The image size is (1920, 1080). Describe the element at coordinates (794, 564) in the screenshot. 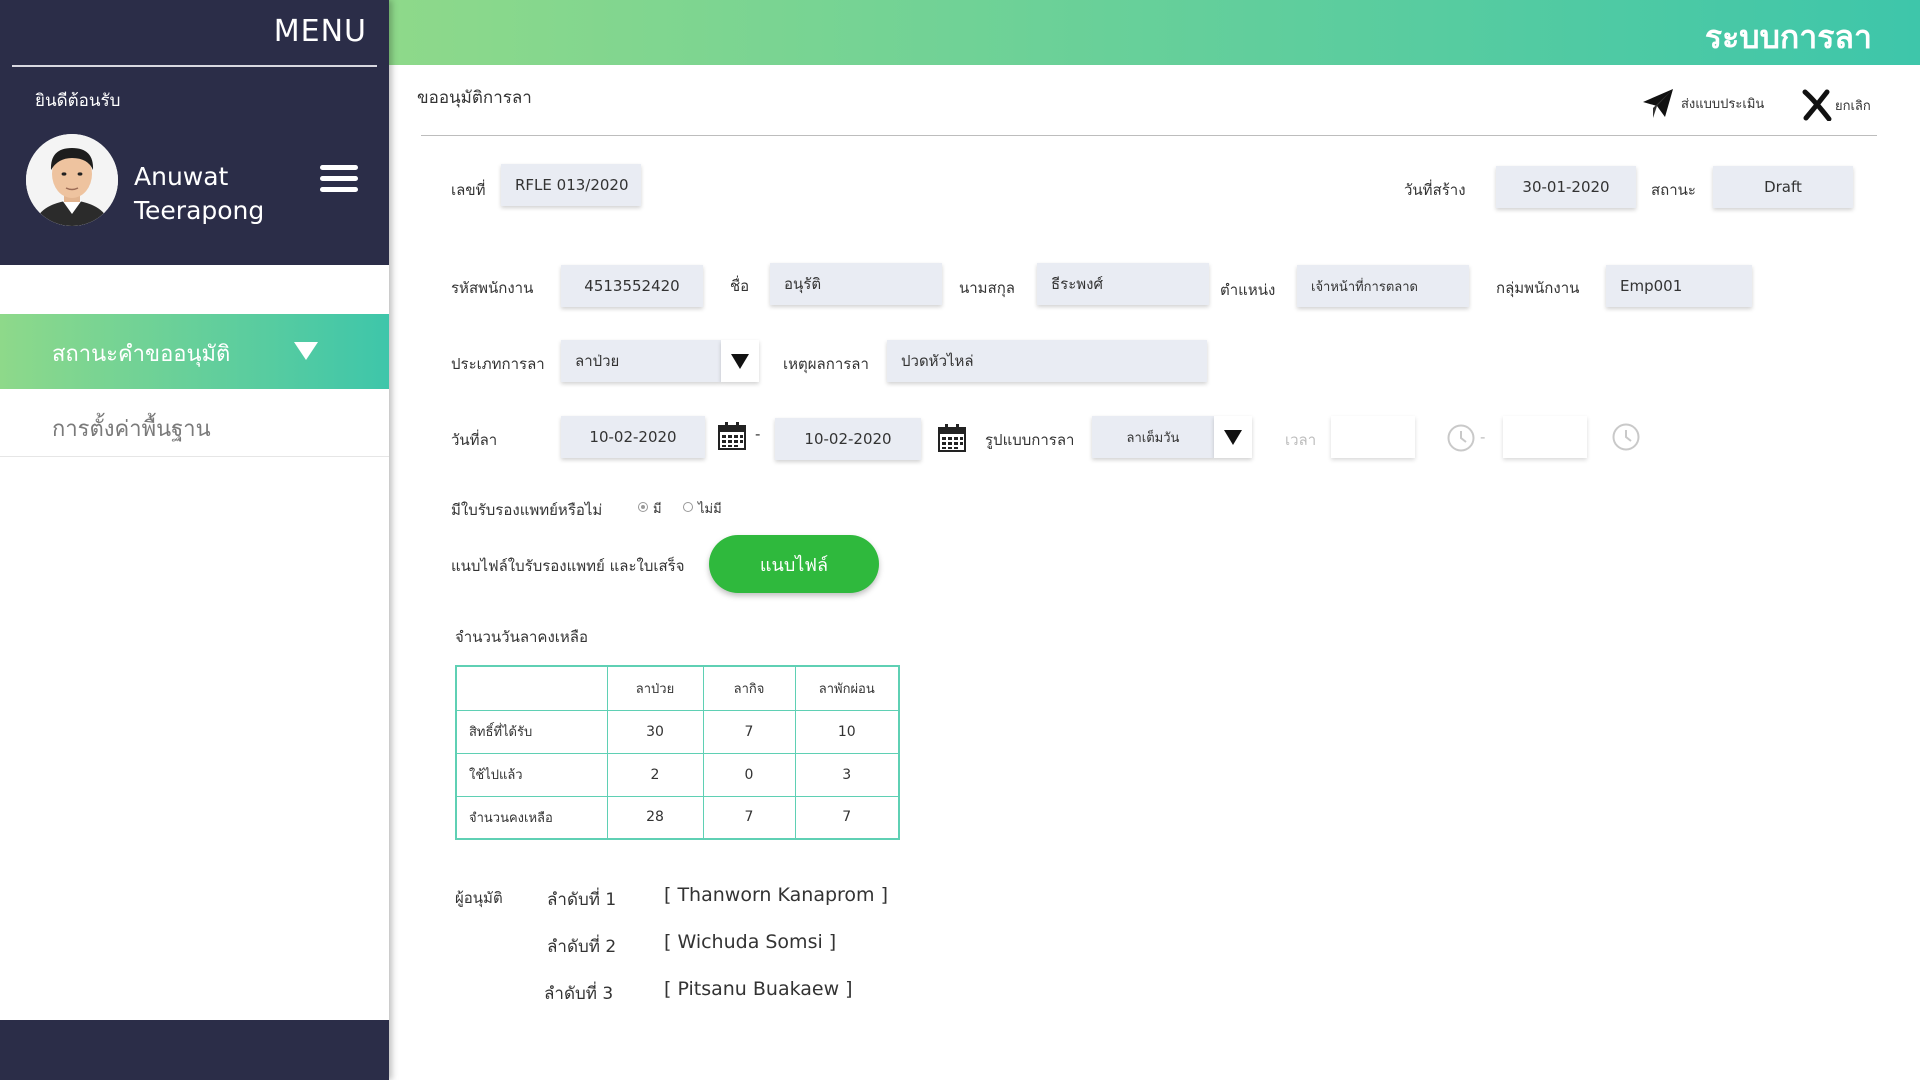

I see `attach-file-button: แนบไฟล์` at that location.